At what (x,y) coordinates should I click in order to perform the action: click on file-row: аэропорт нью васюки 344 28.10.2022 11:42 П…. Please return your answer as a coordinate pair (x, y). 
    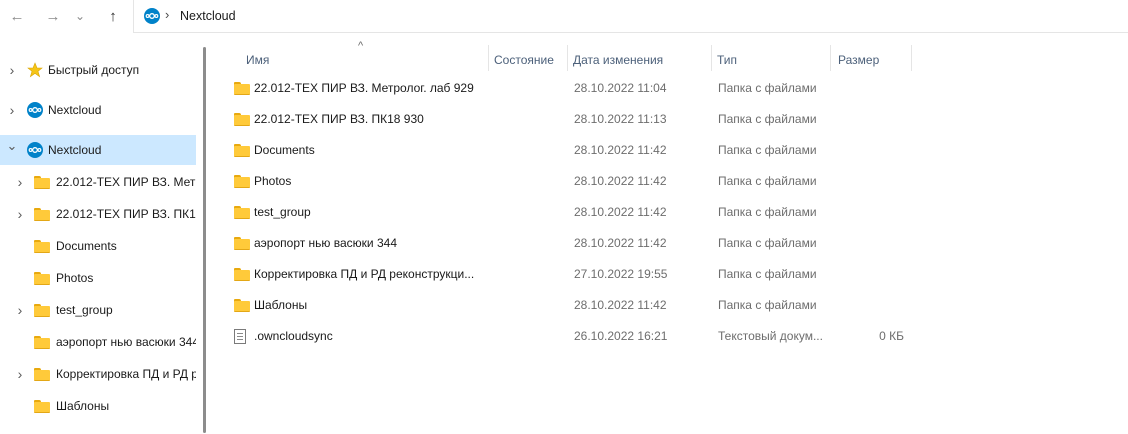
    Looking at the image, I should click on (573, 243).